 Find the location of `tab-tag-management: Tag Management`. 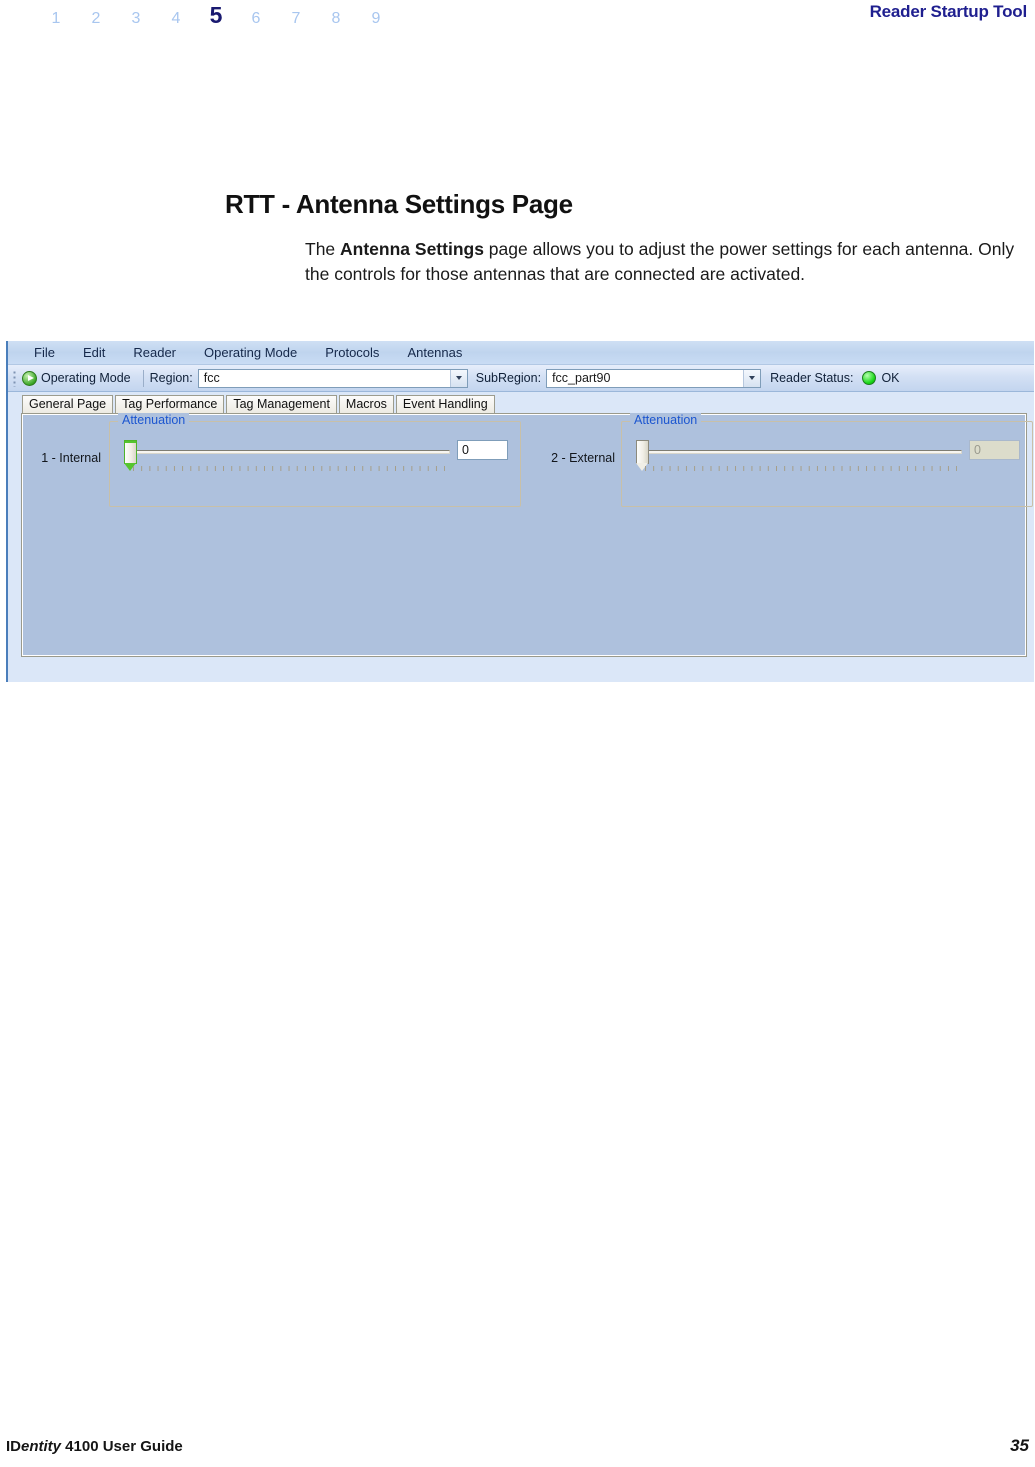

tab-tag-management: Tag Management is located at coordinates (281, 404).